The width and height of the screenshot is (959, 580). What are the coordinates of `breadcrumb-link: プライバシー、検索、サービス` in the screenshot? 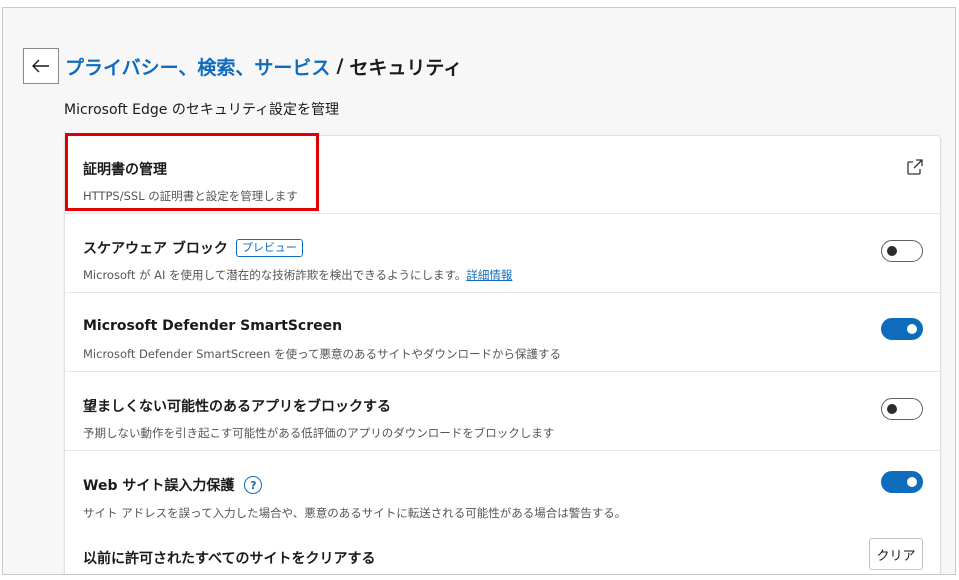 It's located at (197, 66).